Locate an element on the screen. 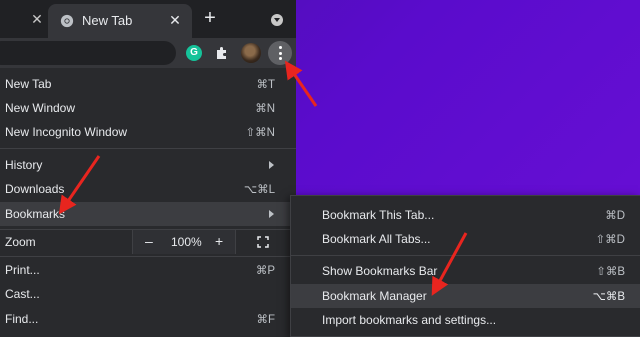 This screenshot has width=640, height=337. menu-item-new-incognito-window: New Incognito Window ⇧⌘N is located at coordinates (148, 132).